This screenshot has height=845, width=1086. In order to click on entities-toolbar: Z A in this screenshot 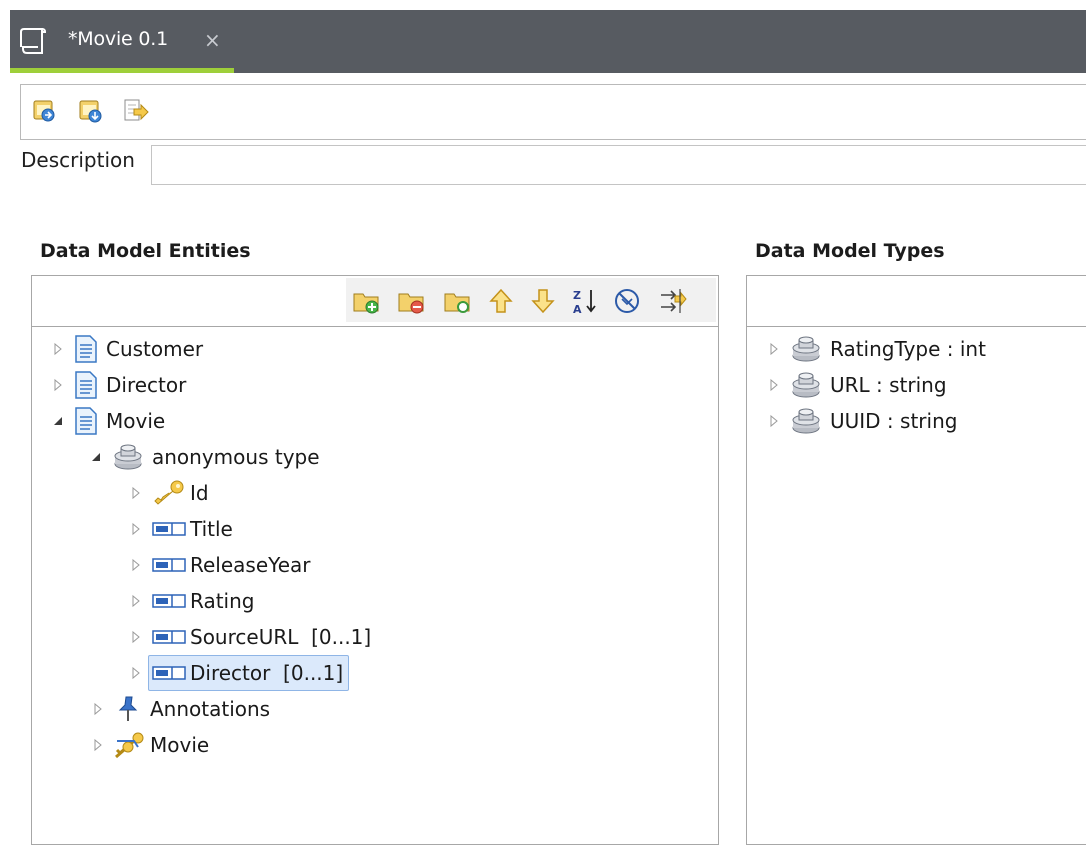, I will do `click(375, 301)`.